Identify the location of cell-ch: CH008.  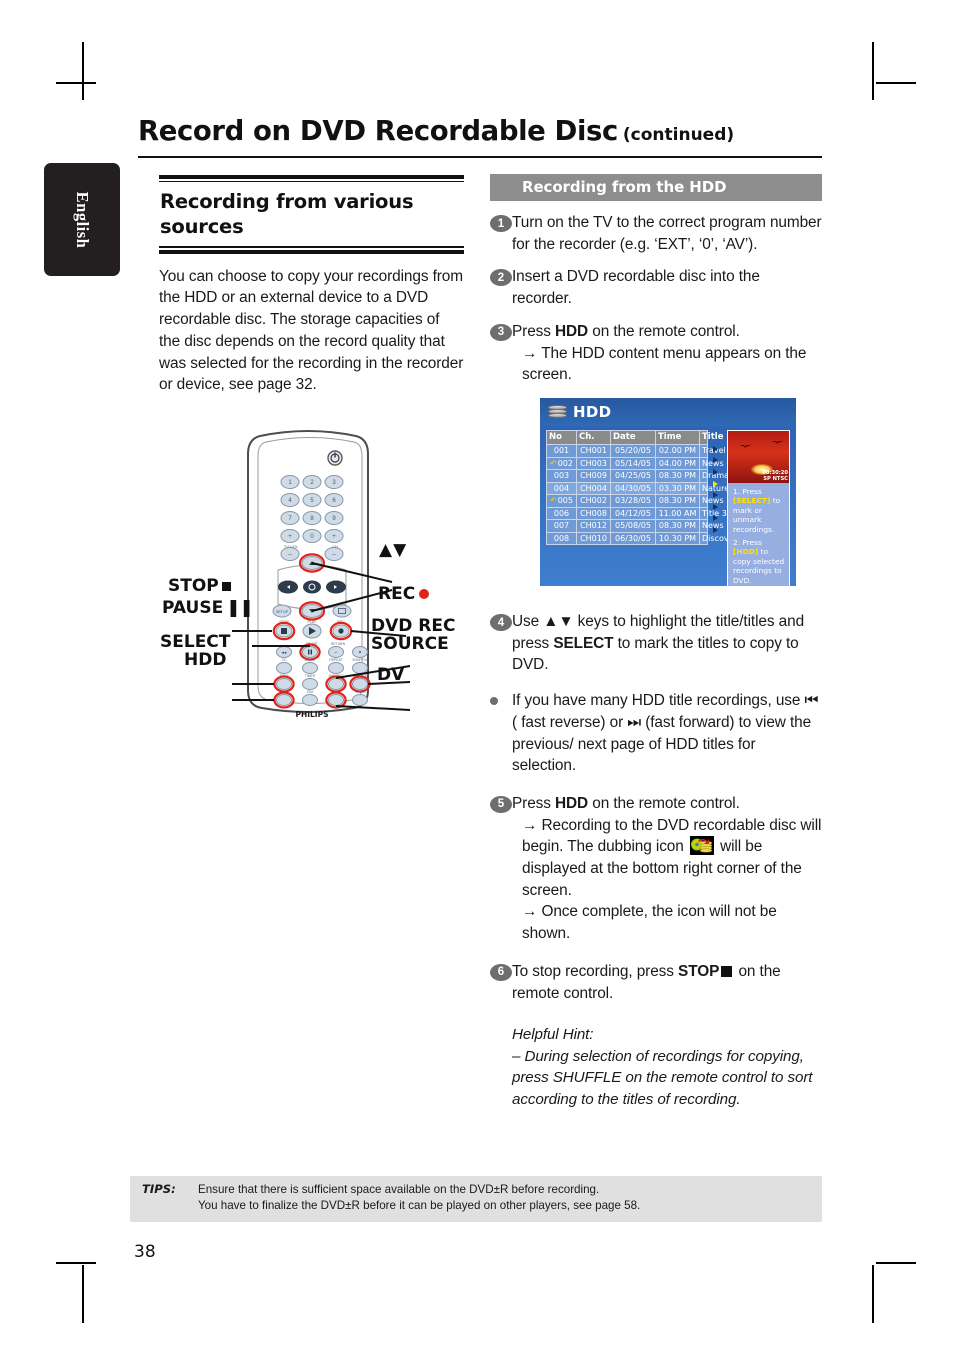
(593, 513).